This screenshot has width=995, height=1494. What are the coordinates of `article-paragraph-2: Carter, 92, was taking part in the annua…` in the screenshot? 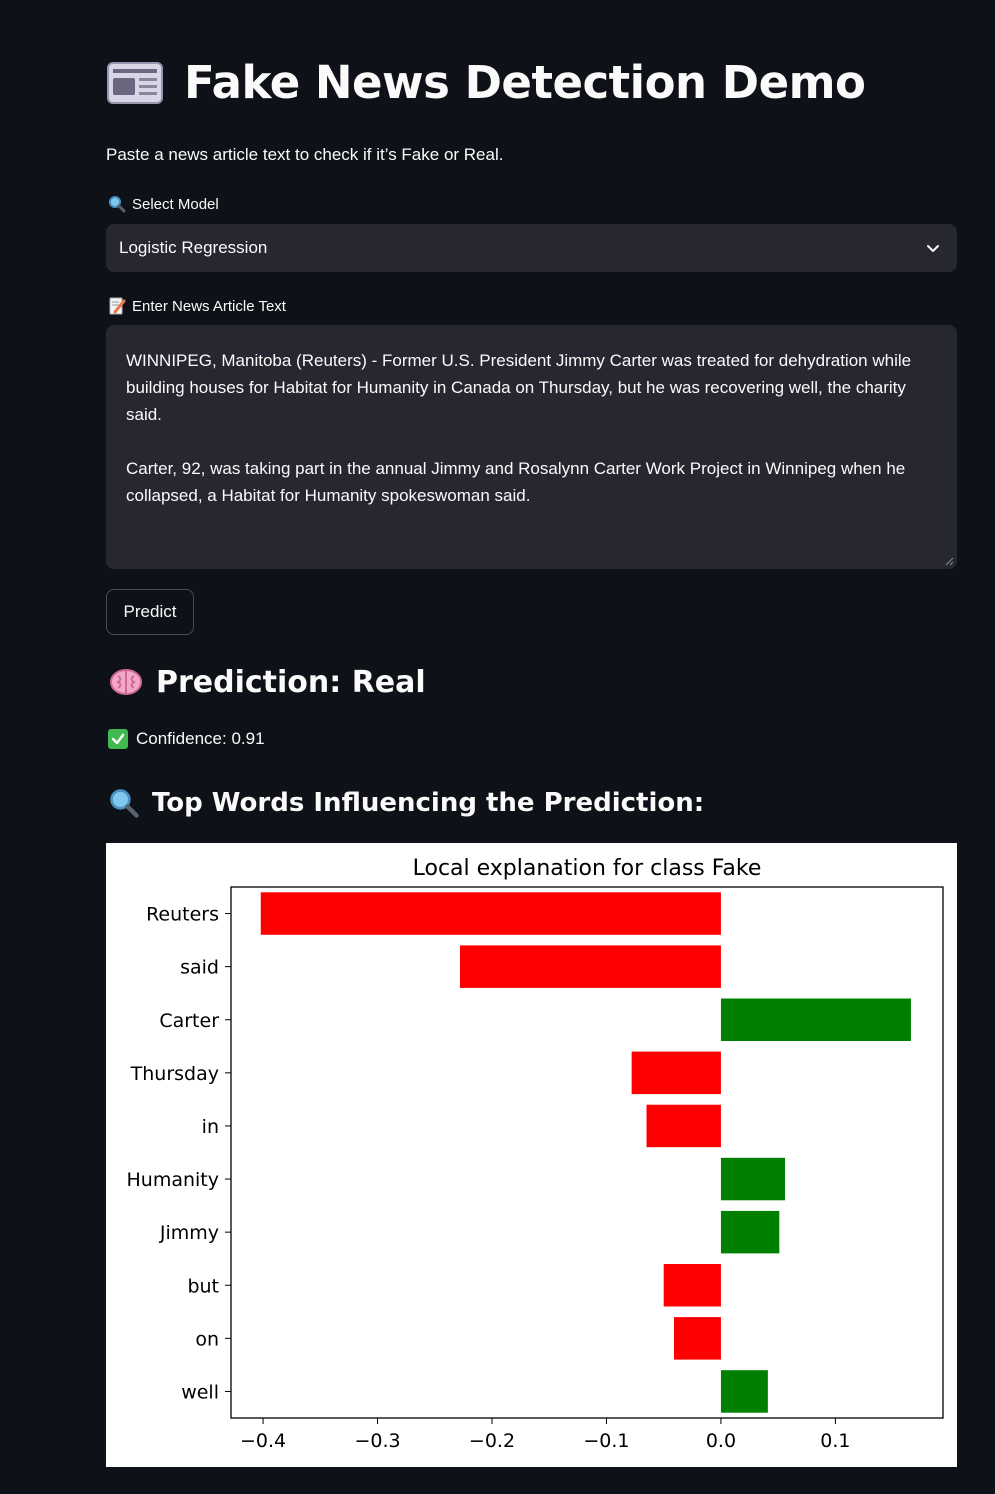 It's located at (516, 482).